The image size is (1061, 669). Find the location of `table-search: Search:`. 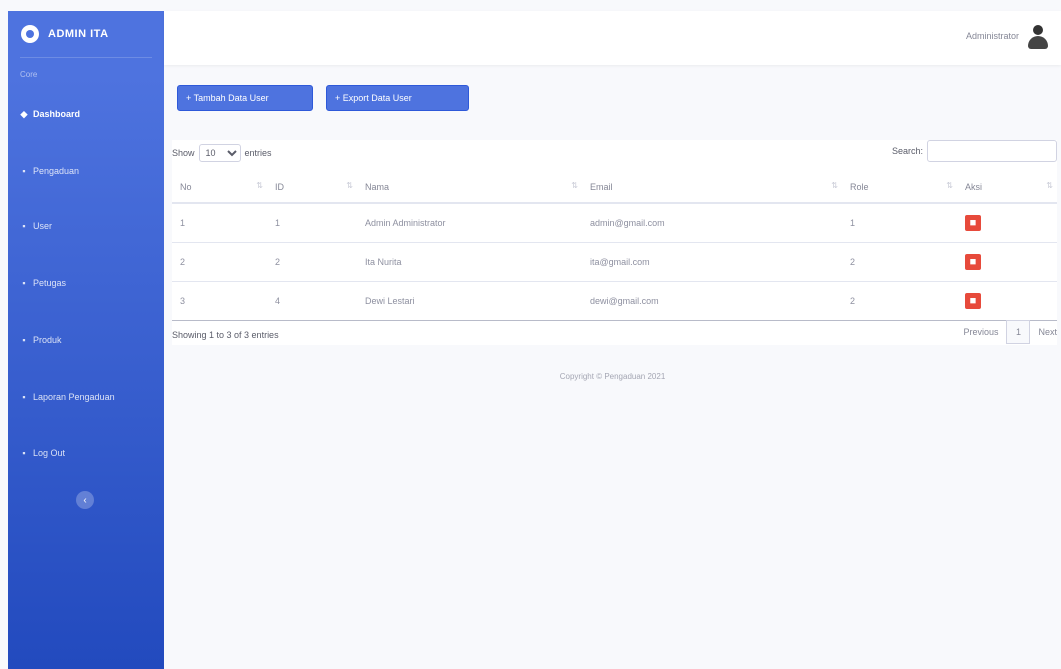

table-search: Search: is located at coordinates (974, 151).